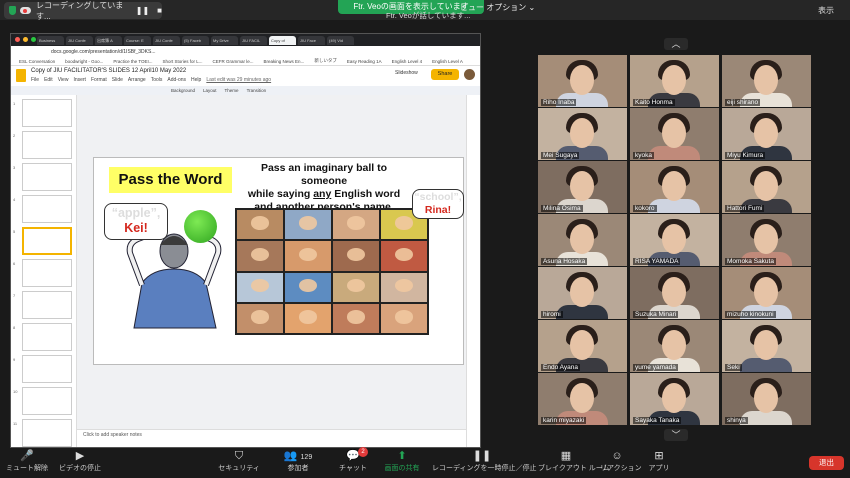 The height and width of the screenshot is (478, 850). Describe the element at coordinates (659, 463) in the screenshot. I see `apps-button: ⊞ アプリ` at that location.